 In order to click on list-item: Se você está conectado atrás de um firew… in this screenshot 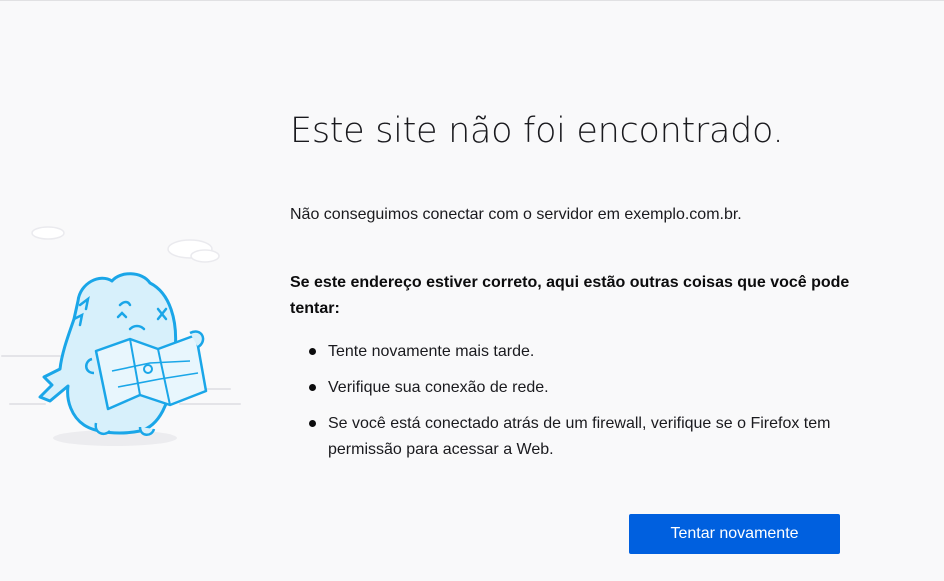, I will do `click(579, 437)`.